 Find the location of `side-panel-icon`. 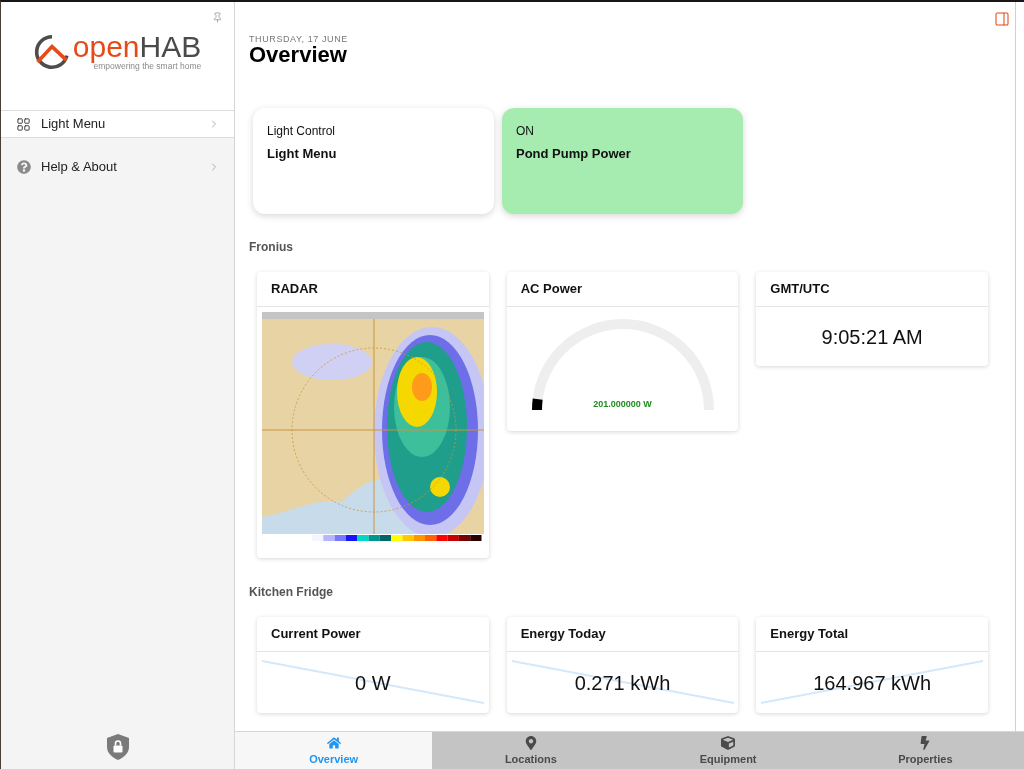

side-panel-icon is located at coordinates (1002, 19).